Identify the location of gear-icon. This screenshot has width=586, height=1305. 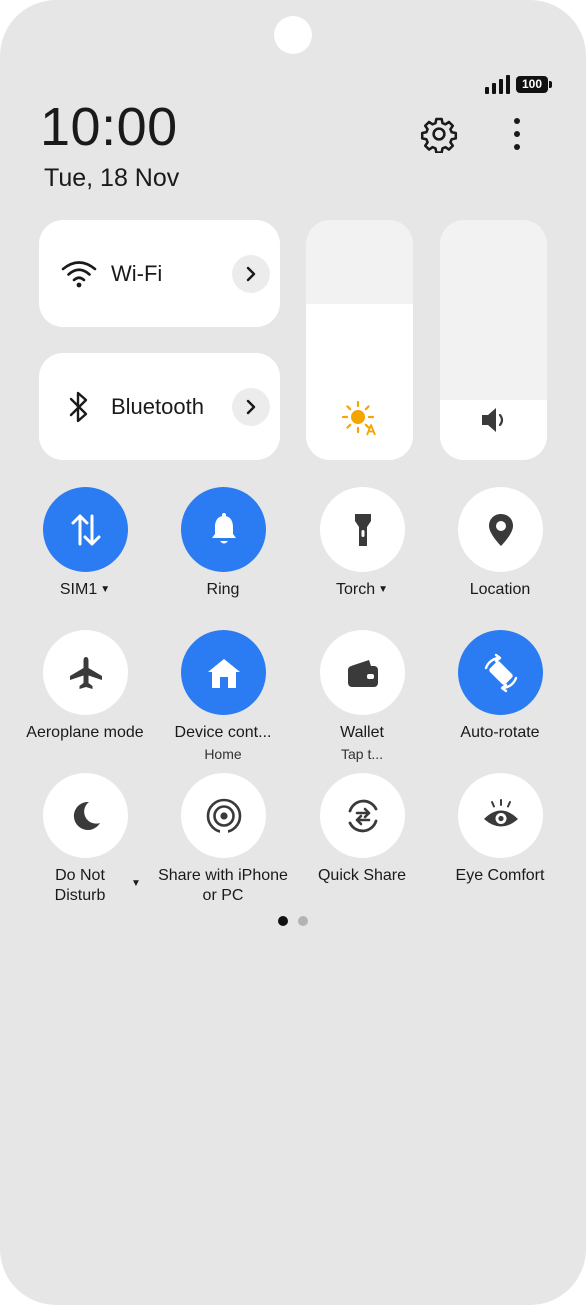
(439, 135).